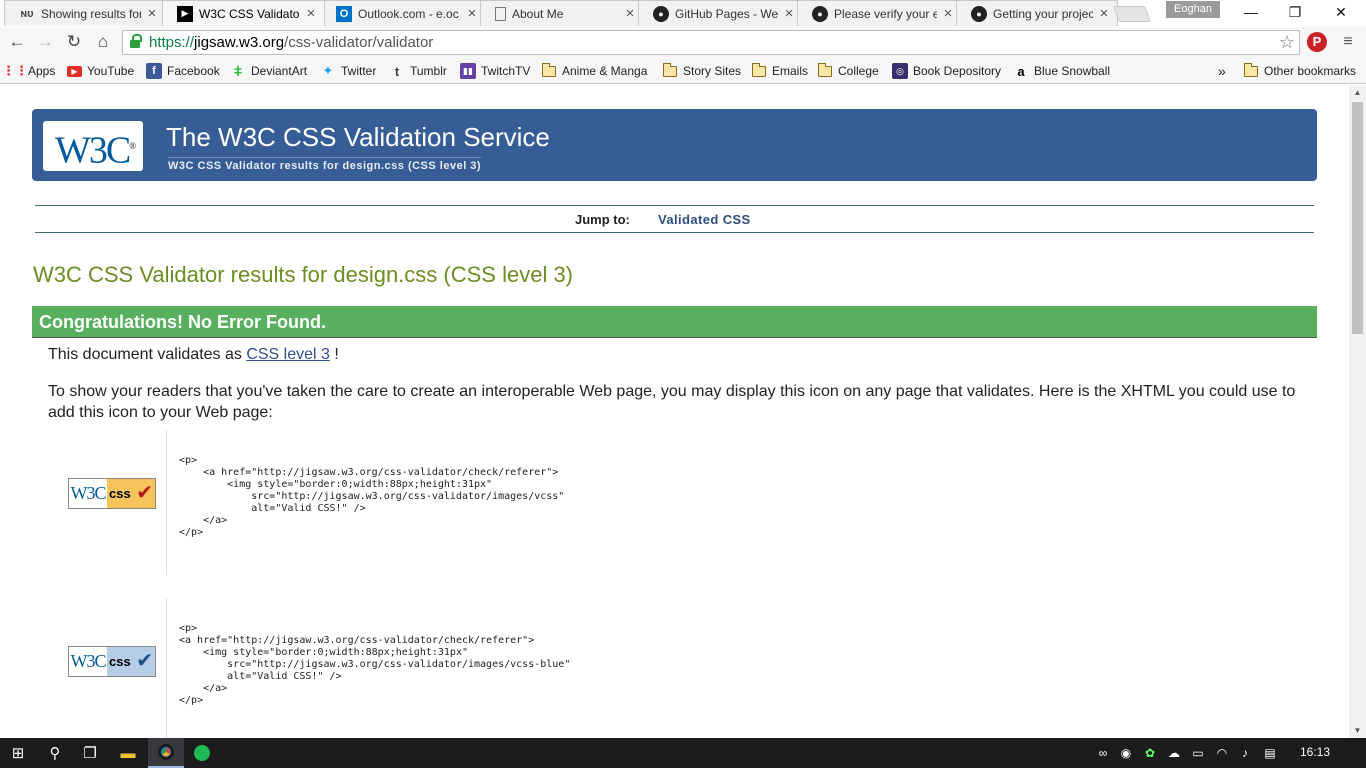 The width and height of the screenshot is (1366, 768). I want to click on tab-github-pages: ● GitHub Pages - We ×, so click(720, 13).